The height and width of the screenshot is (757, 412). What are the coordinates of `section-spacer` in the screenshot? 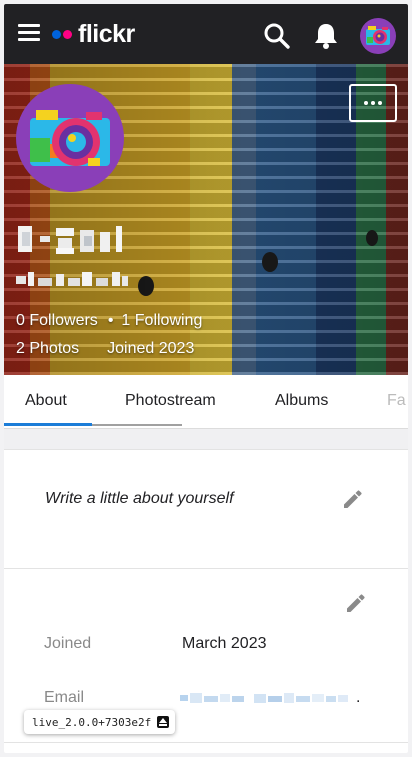 It's located at (206, 439).